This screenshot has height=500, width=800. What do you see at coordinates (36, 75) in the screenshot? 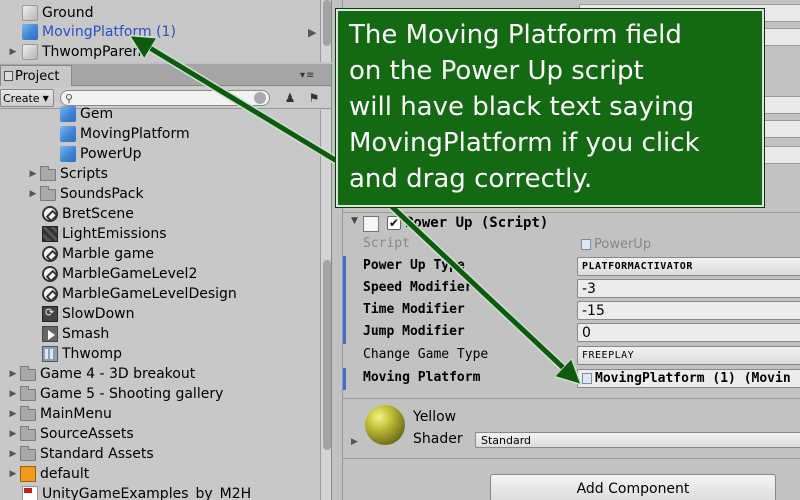
I see `tab-project: Project` at bounding box center [36, 75].